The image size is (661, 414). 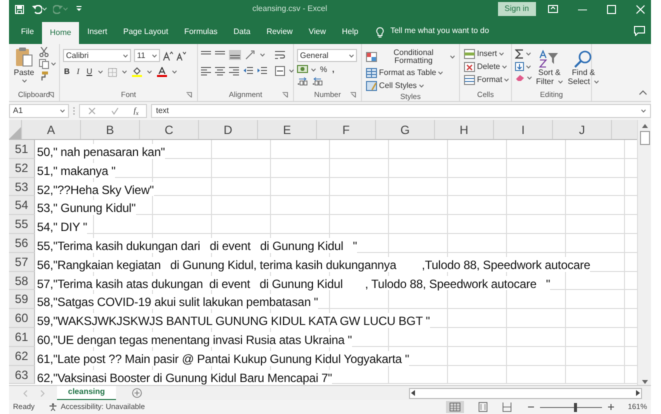 I want to click on scroll-left-icon, so click(x=413, y=393).